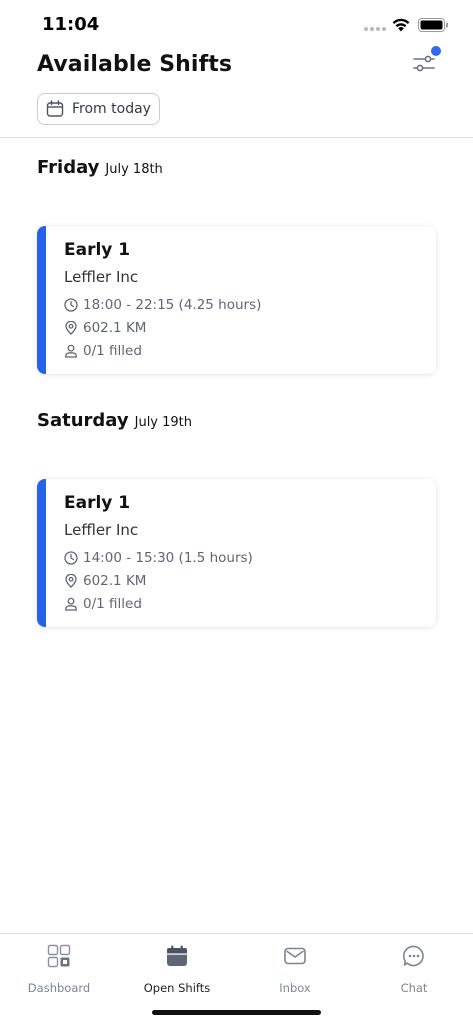  What do you see at coordinates (71, 24) in the screenshot?
I see `status-time: 11:04` at bounding box center [71, 24].